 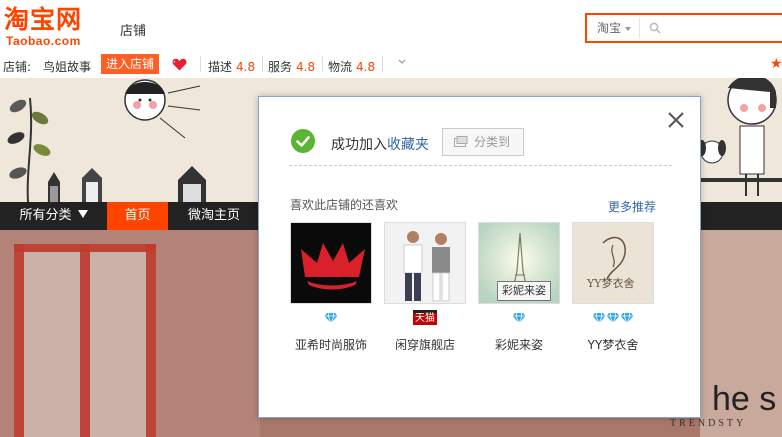 What do you see at coordinates (676, 120) in the screenshot?
I see `close-icon` at bounding box center [676, 120].